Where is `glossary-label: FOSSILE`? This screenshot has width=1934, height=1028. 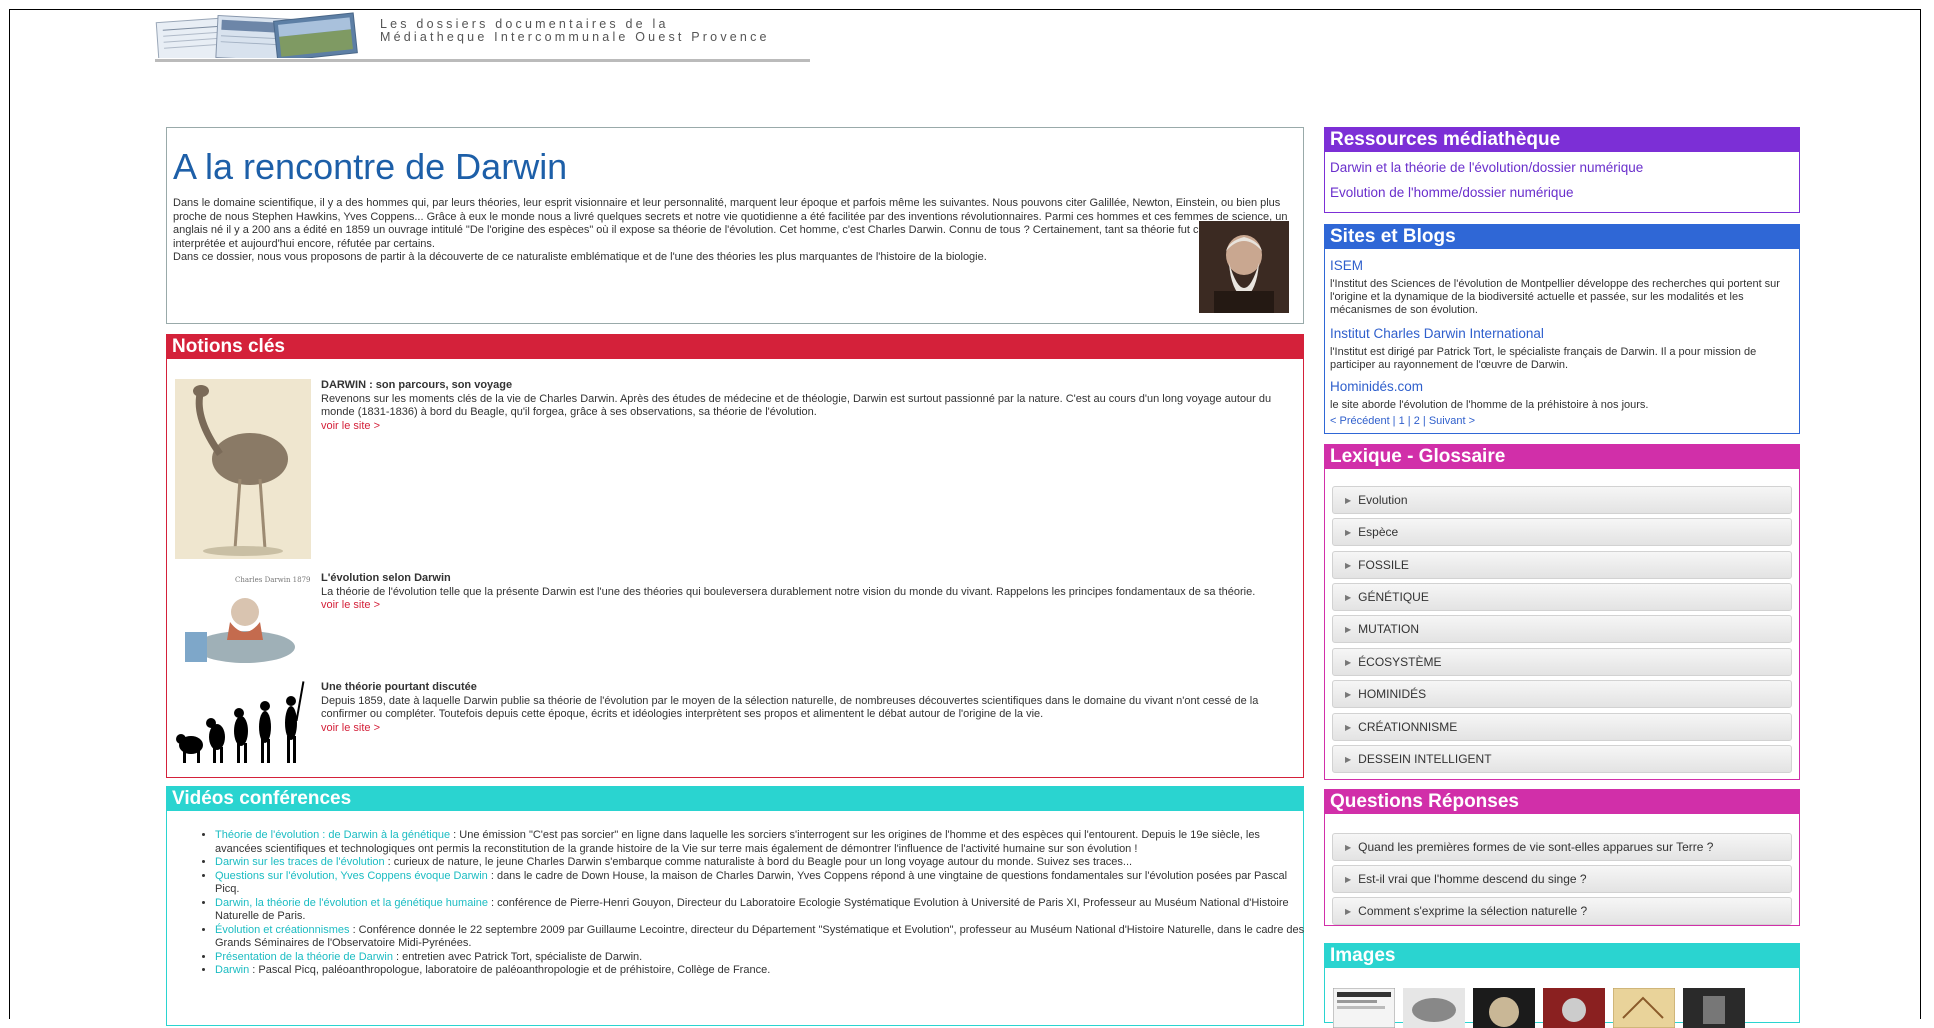
glossary-label: FOSSILE is located at coordinates (1383, 565).